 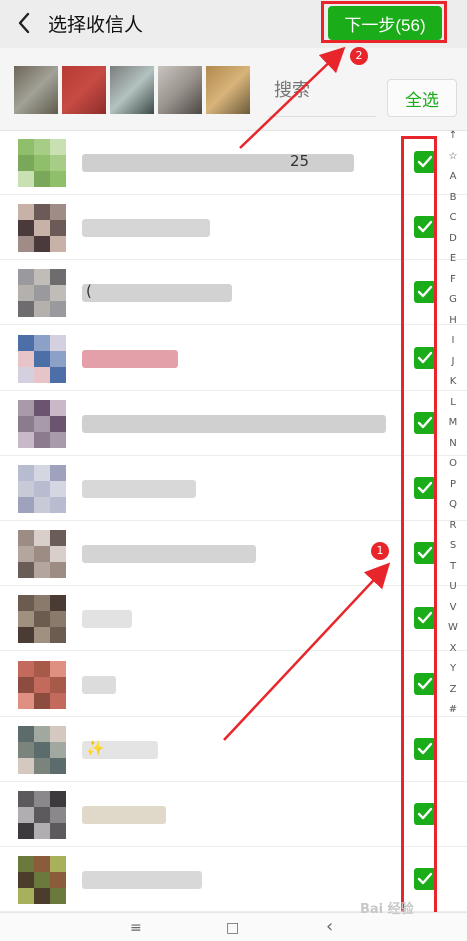 I want to click on home-icon: □, so click(x=232, y=928).